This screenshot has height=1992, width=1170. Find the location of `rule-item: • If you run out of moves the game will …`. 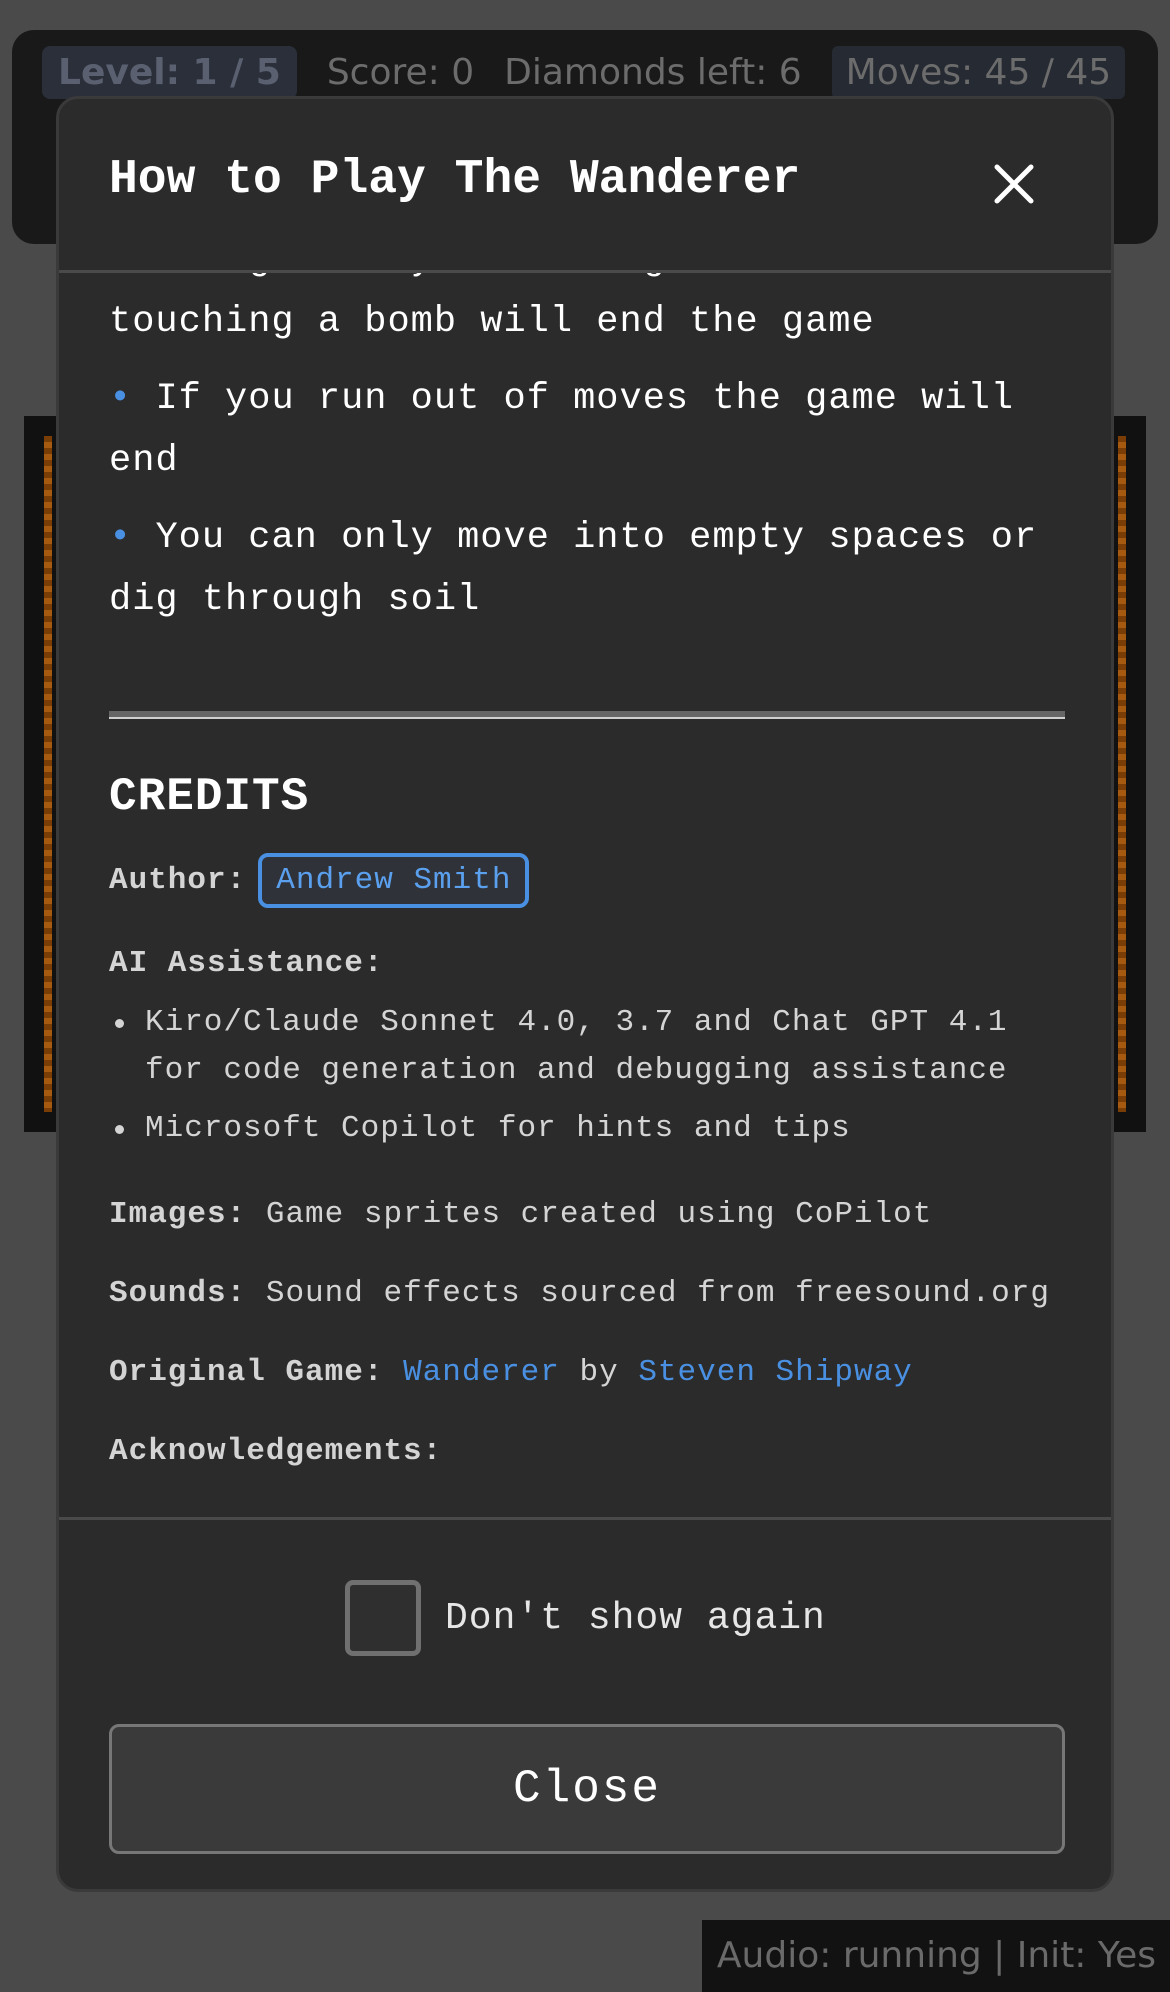

rule-item: • If you run out of moves the game will … is located at coordinates (589, 430).